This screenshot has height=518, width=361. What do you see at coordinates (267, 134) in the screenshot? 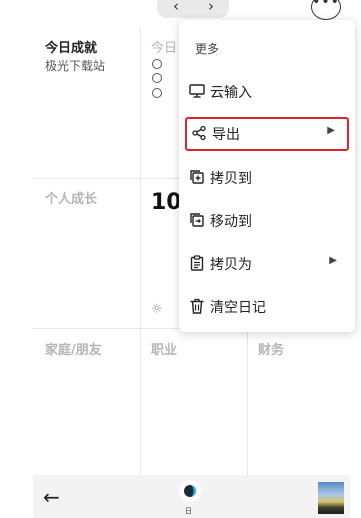
I see `menu-item-export: 导出 ▶` at bounding box center [267, 134].